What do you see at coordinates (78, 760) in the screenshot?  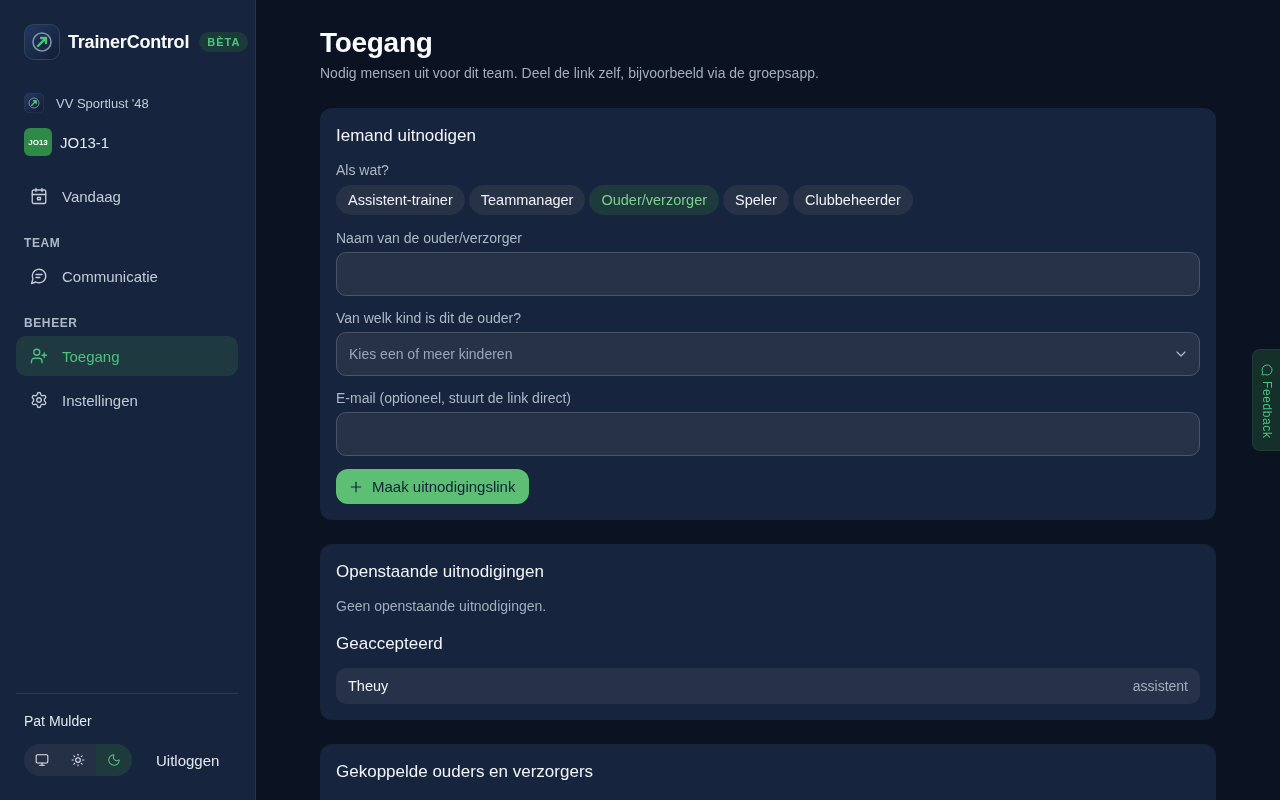 I see `sun-icon` at bounding box center [78, 760].